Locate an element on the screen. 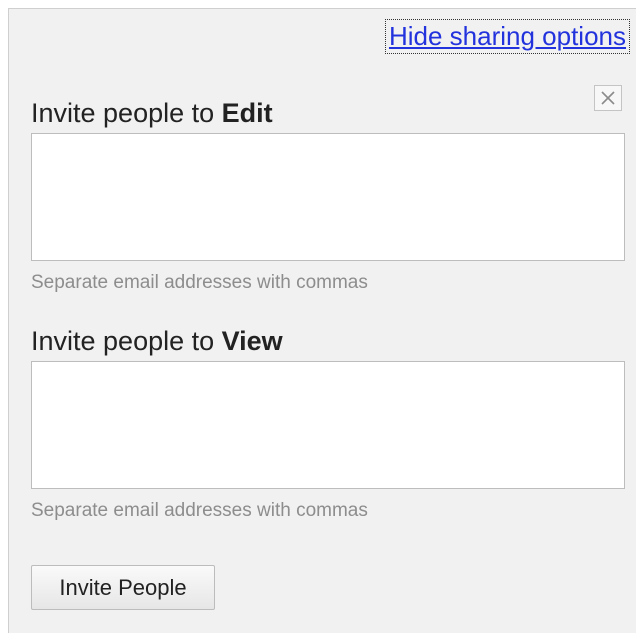 Image resolution: width=636 pixels, height=633 pixels. invite-view-label-prefix: Invite people to is located at coordinates (126, 341).